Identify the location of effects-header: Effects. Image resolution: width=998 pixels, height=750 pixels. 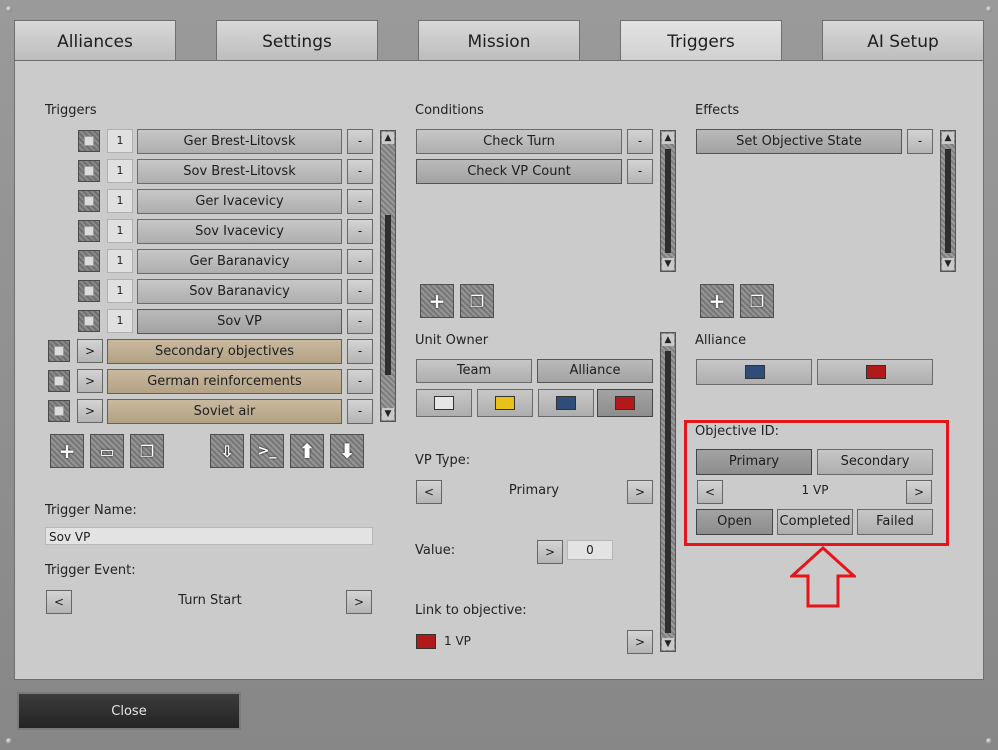
(717, 110).